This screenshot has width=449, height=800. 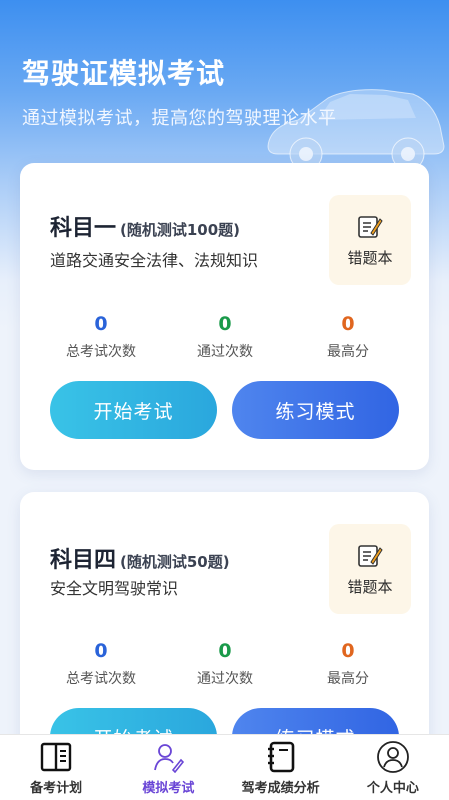 I want to click on tab-profile: 个人中心, so click(x=393, y=767).